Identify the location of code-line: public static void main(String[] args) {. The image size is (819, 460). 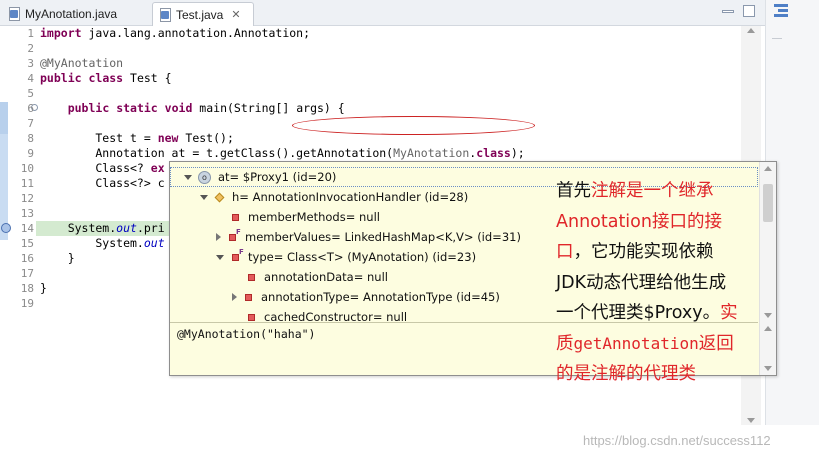
(192, 108).